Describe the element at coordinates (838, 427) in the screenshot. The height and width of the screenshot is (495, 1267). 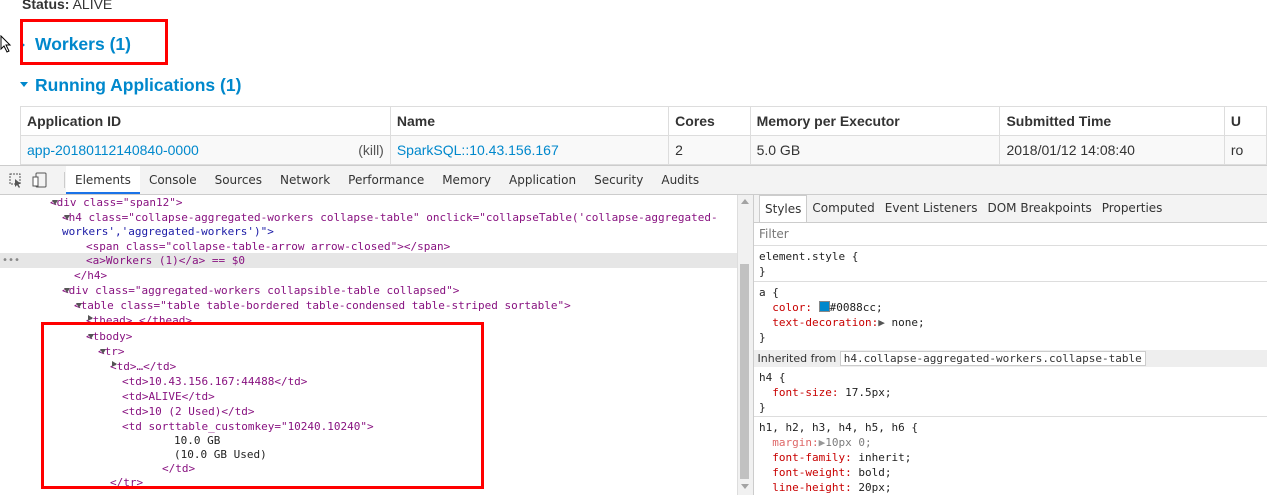
I see `headings-selector: h1, h2, h3, h4, h5, h6 {` at that location.